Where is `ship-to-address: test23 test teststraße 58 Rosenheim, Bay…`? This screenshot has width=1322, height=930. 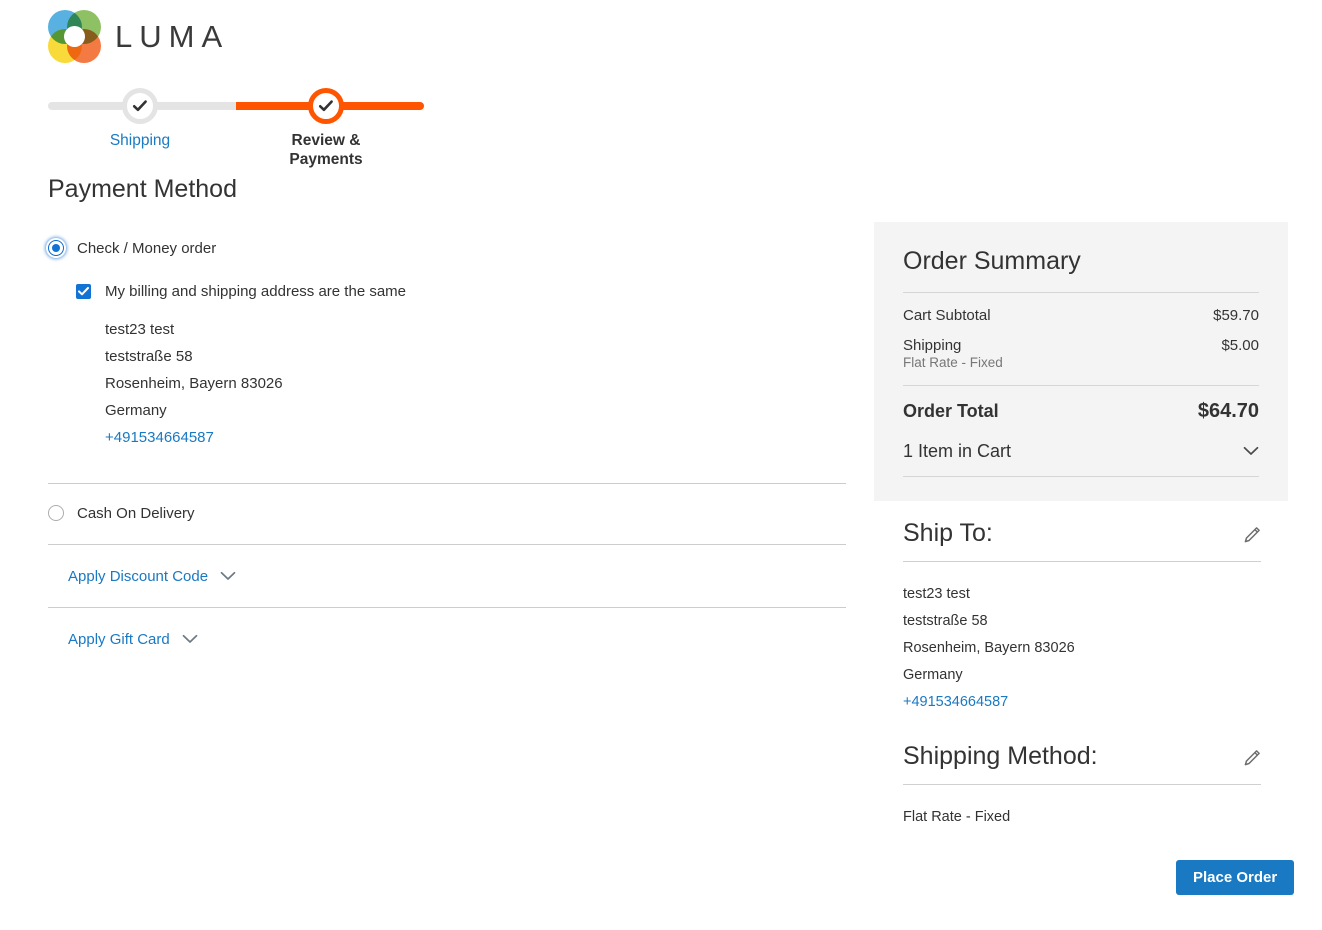 ship-to-address: test23 test teststraße 58 Rosenheim, Bay… is located at coordinates (1082, 648).